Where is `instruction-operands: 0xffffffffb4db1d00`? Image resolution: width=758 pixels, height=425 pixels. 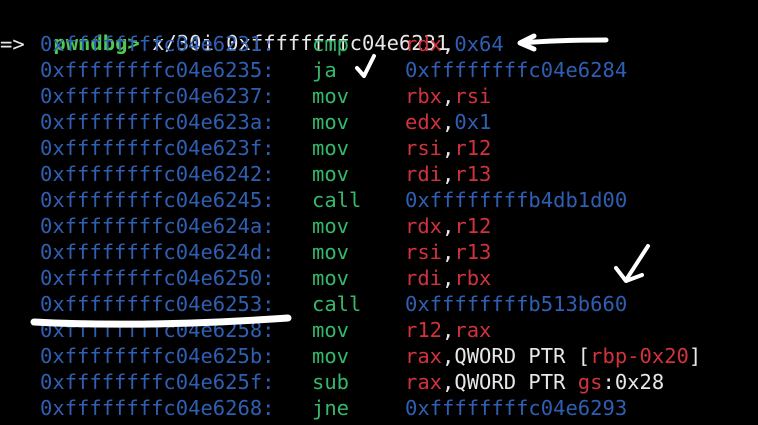 instruction-operands: 0xffffffffb4db1d00 is located at coordinates (516, 200).